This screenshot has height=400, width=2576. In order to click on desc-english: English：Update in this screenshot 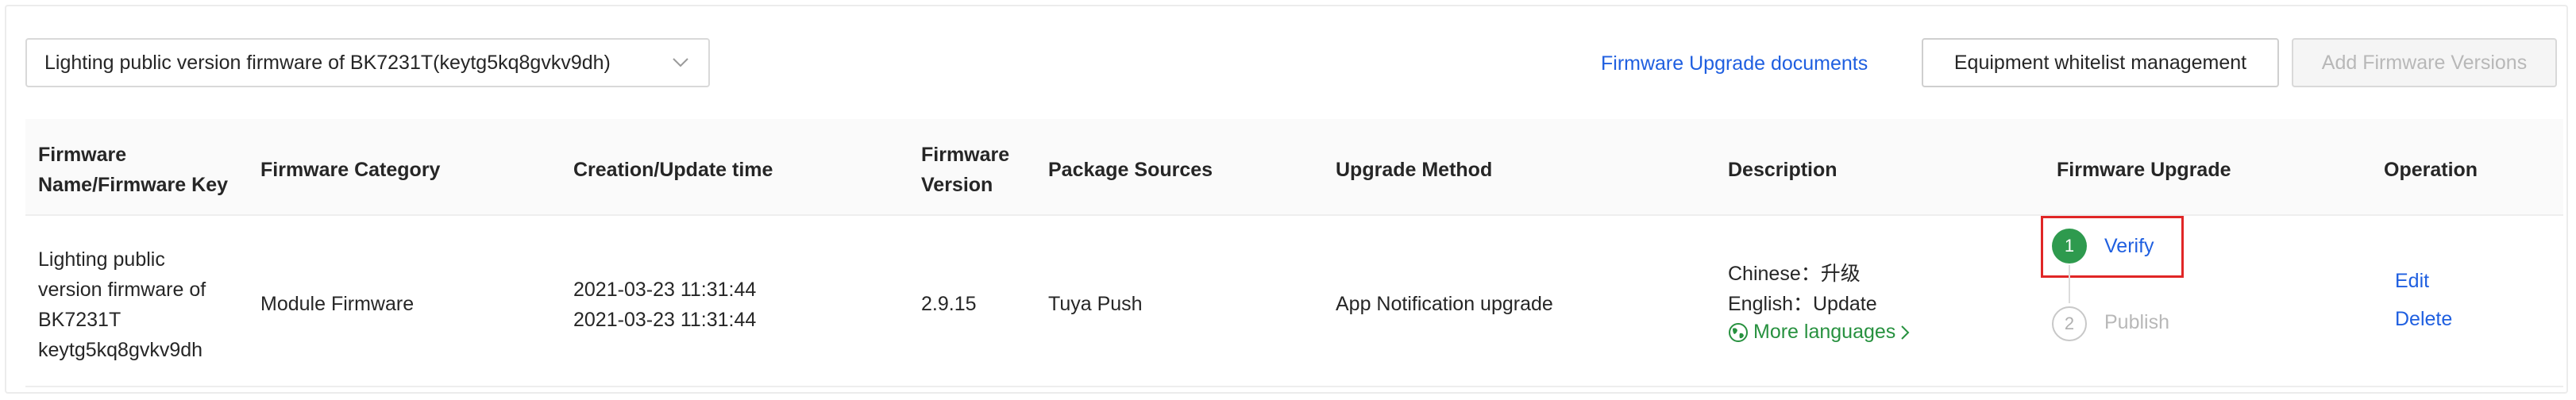, I will do `click(1802, 304)`.